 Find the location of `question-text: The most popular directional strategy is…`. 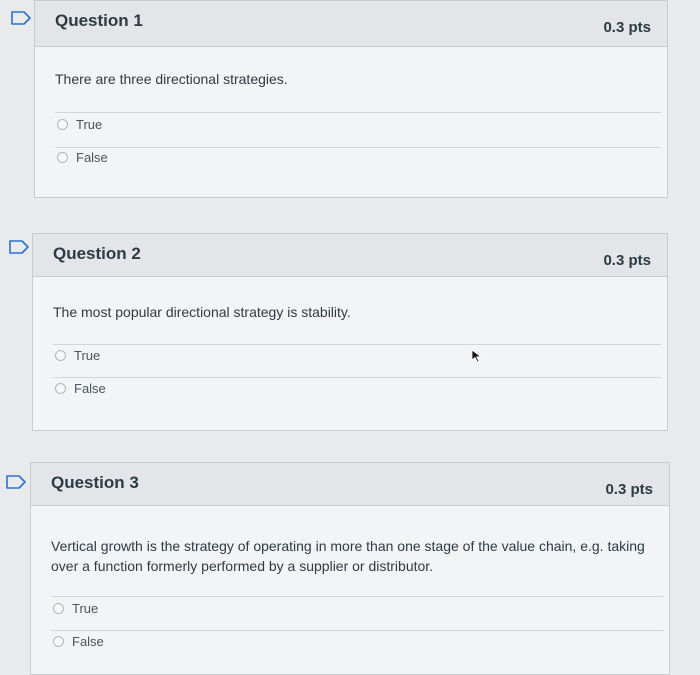

question-text: The most popular directional strategy is… is located at coordinates (202, 312).